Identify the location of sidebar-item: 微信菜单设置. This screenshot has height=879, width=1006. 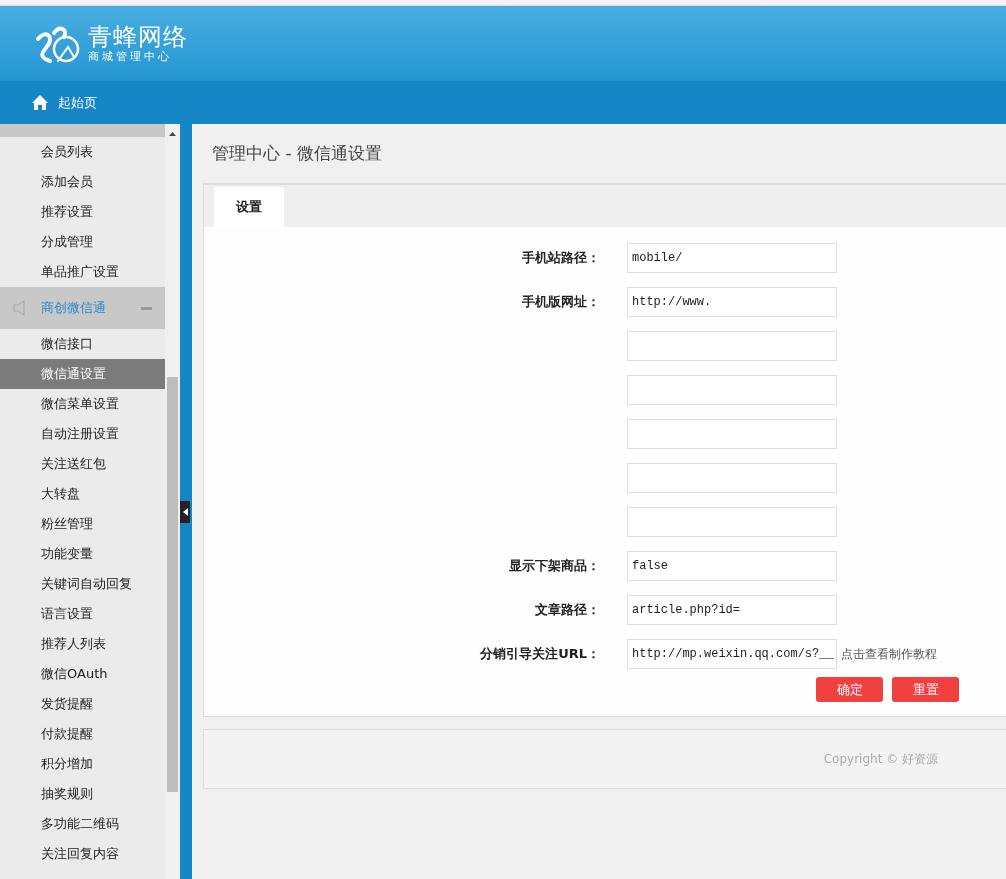
(82, 404).